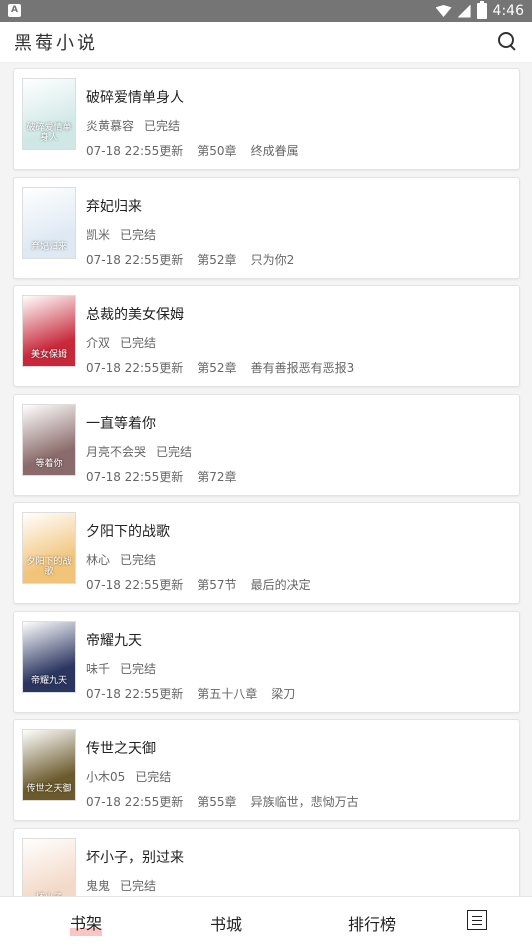 Image resolution: width=532 pixels, height=947 pixels. What do you see at coordinates (49, 548) in the screenshot?
I see `book-cover-image: 夕阳下的战歌` at bounding box center [49, 548].